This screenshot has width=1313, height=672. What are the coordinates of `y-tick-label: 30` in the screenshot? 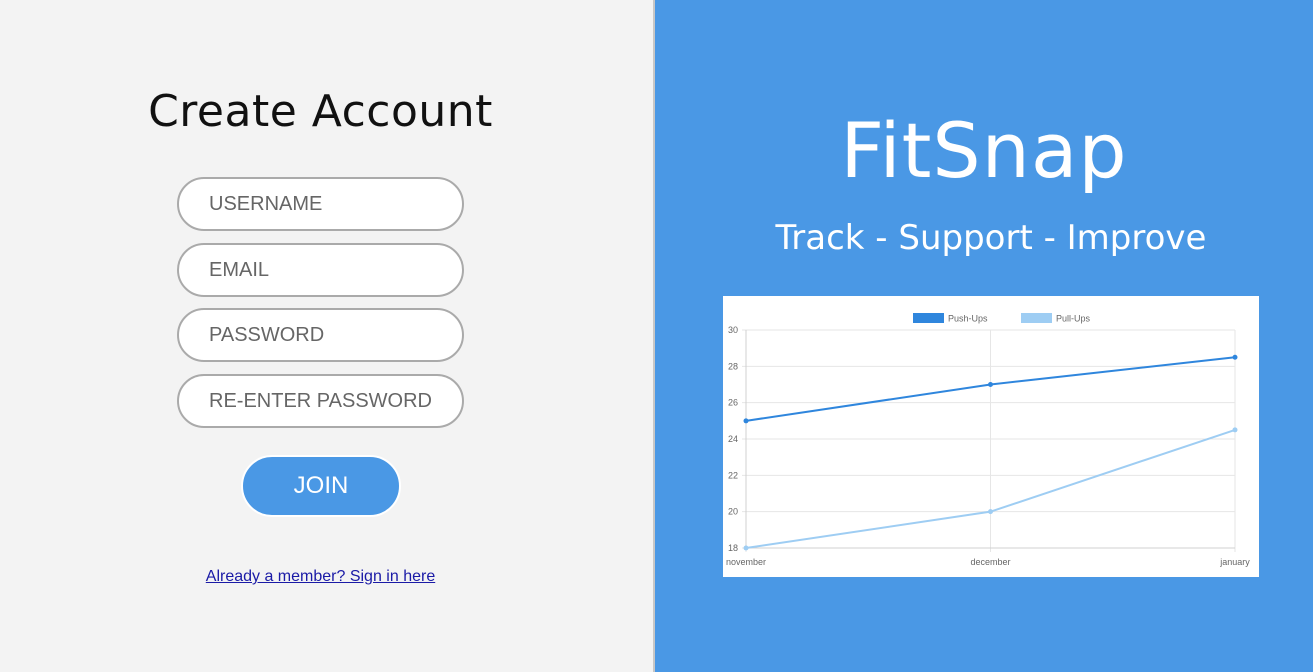 It's located at (733, 330).